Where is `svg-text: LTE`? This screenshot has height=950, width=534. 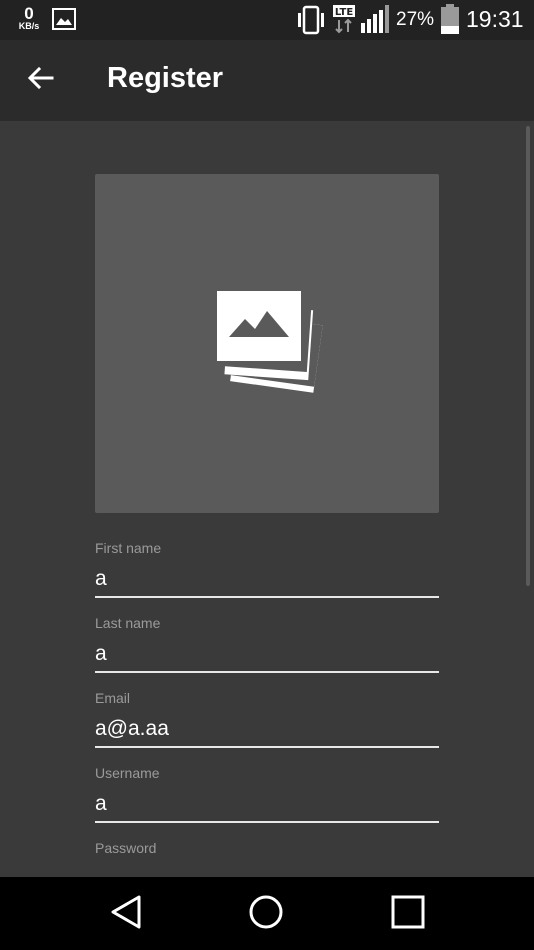 svg-text: LTE is located at coordinates (344, 12).